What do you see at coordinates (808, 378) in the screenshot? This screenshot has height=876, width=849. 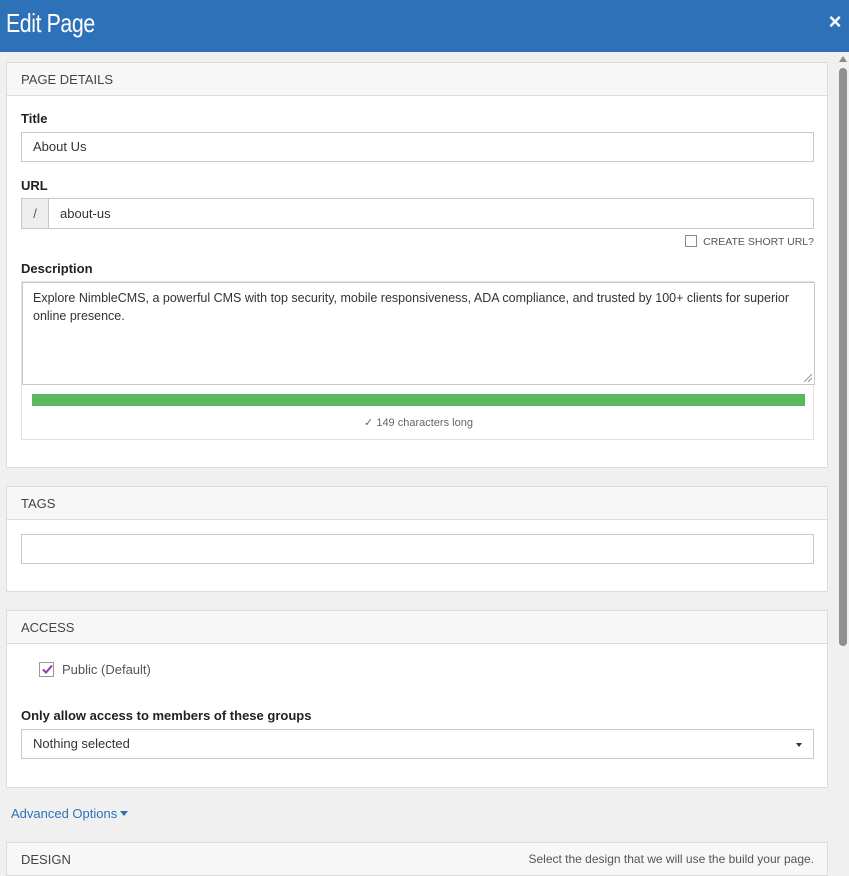 I see `resize-handle-icon` at bounding box center [808, 378].